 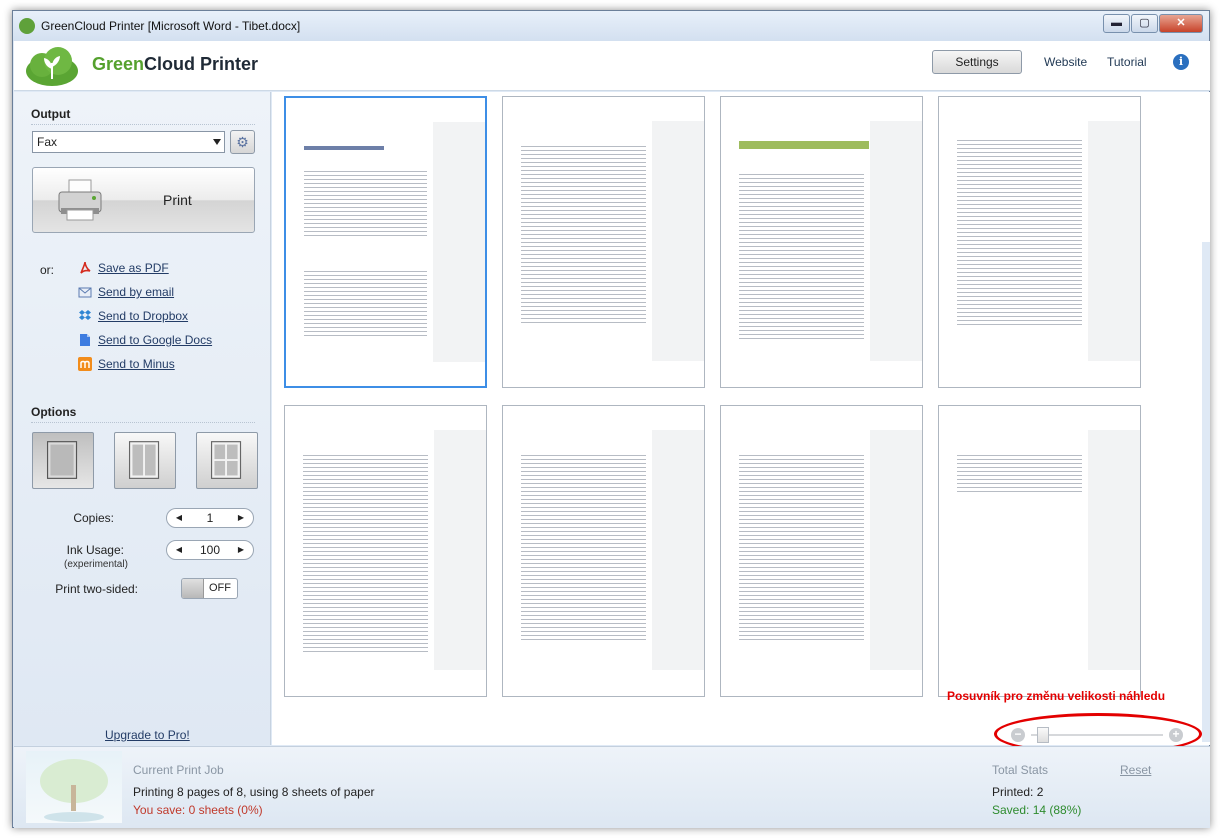 I want to click on dropbox-icon, so click(x=85, y=315).